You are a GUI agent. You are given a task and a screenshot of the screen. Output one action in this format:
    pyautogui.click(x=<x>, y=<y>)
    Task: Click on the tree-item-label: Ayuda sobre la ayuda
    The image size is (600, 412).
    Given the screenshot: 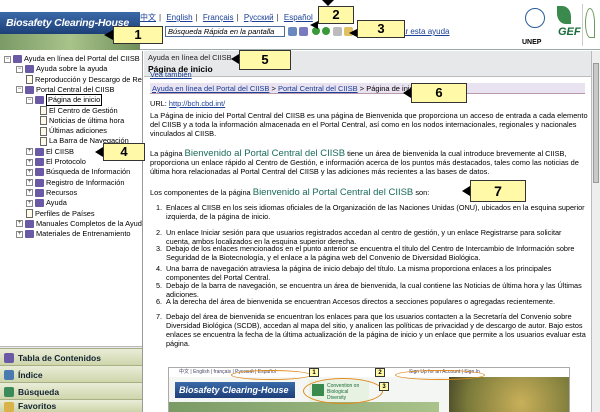 What is the action you would take?
    pyautogui.click(x=72, y=69)
    